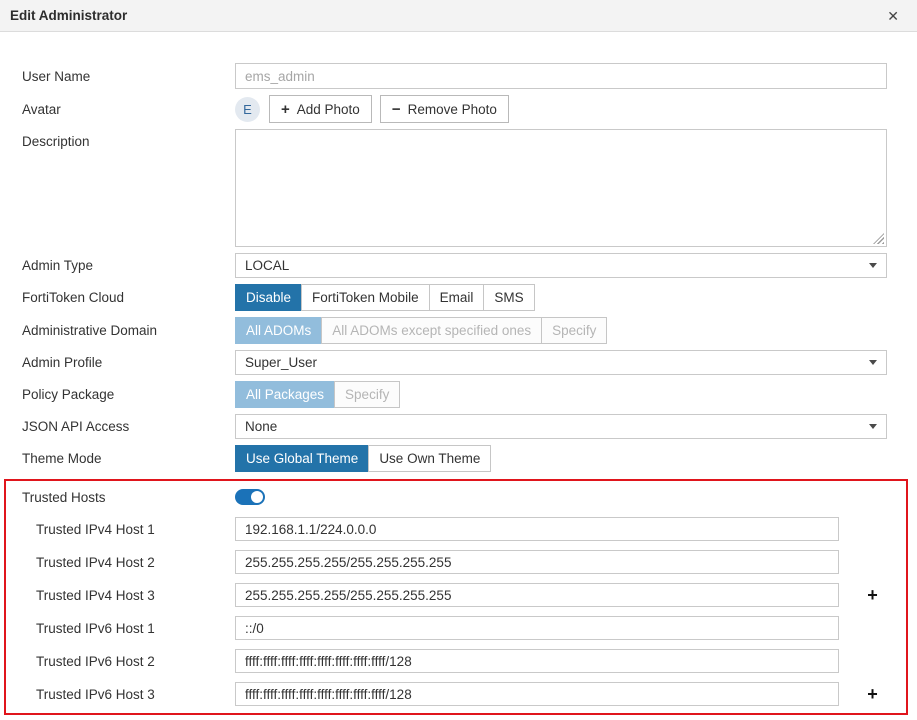 This screenshot has width=917, height=720. What do you see at coordinates (464, 497) in the screenshot?
I see `trusted-hosts-row: Trusted Hosts` at bounding box center [464, 497].